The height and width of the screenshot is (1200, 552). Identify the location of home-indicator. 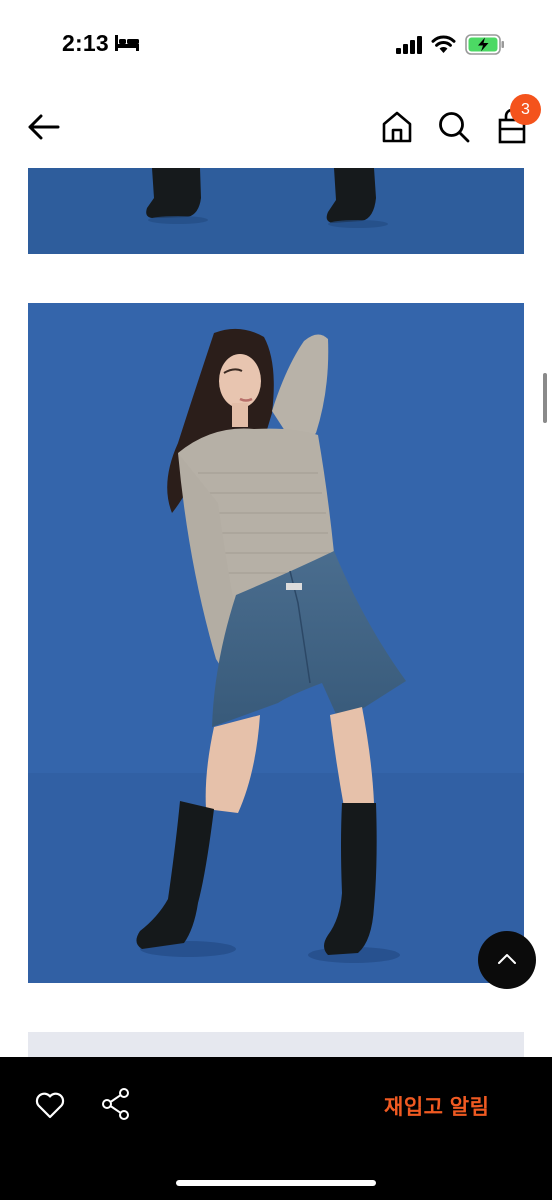
(276, 1183).